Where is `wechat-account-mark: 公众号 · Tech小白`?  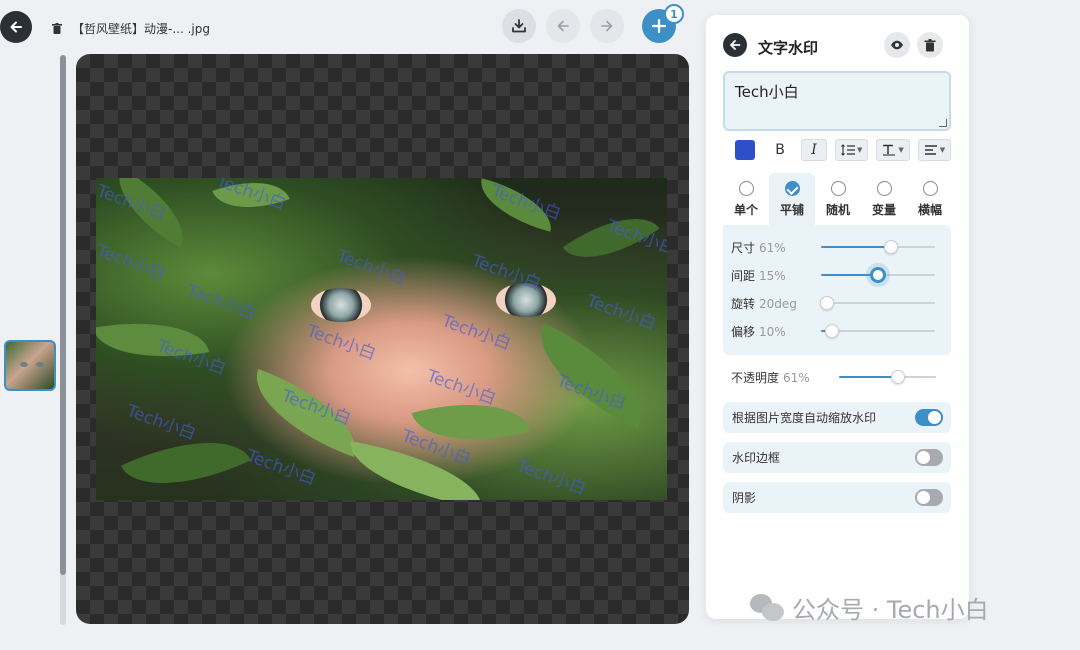
wechat-account-mark: 公众号 · Tech小白 is located at coordinates (869, 607).